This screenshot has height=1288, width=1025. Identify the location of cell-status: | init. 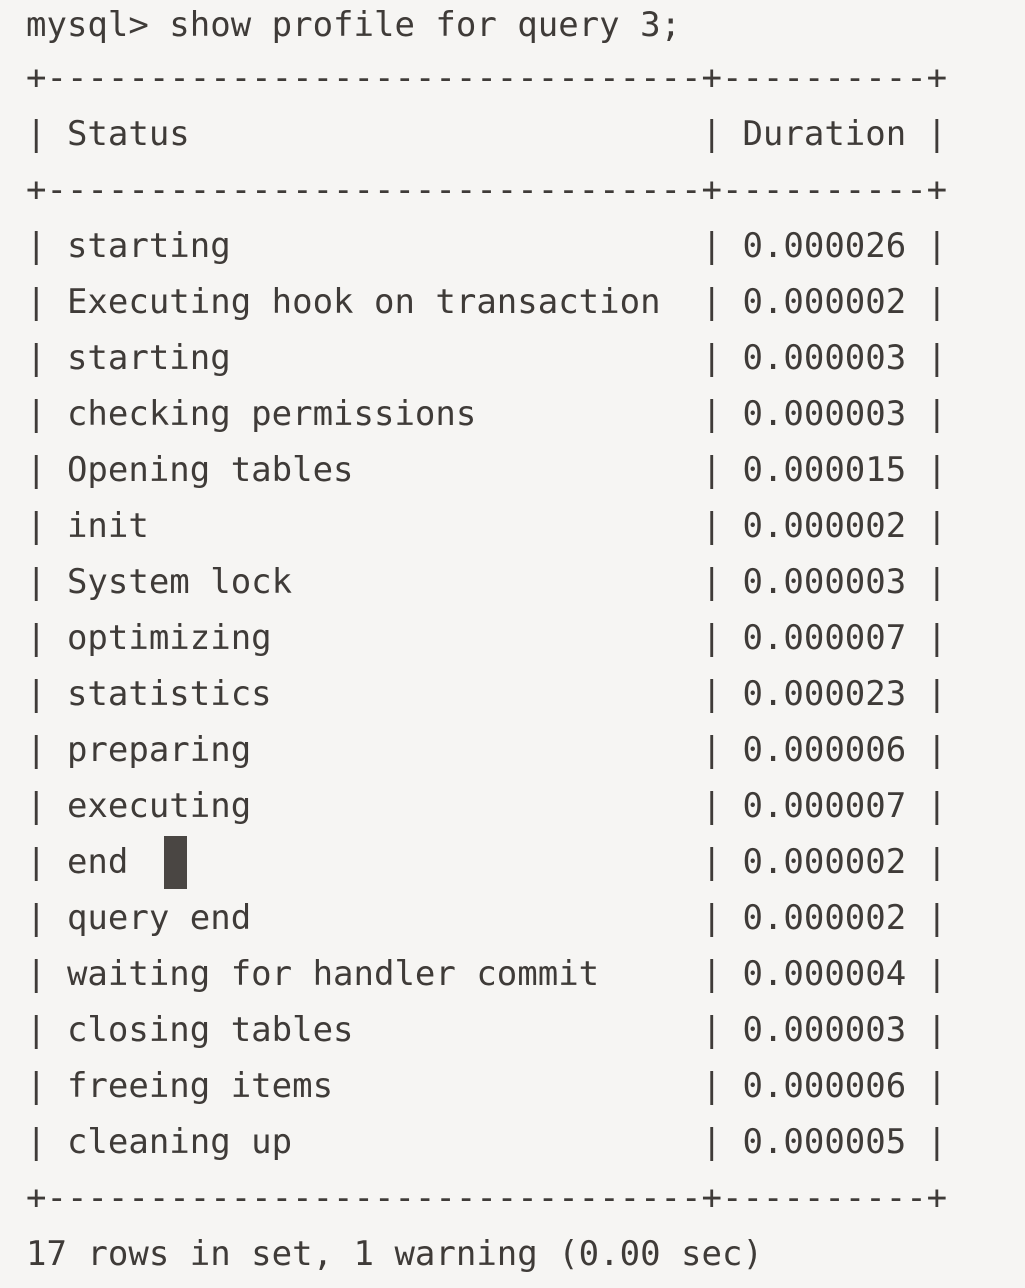
(364, 526).